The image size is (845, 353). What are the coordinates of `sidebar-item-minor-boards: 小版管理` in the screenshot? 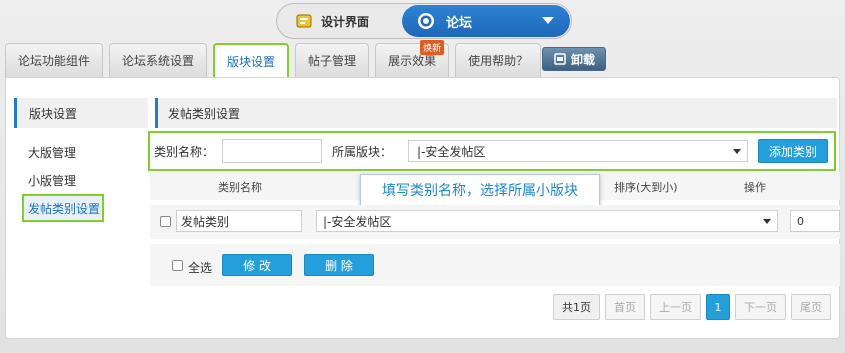 It's located at (81, 180).